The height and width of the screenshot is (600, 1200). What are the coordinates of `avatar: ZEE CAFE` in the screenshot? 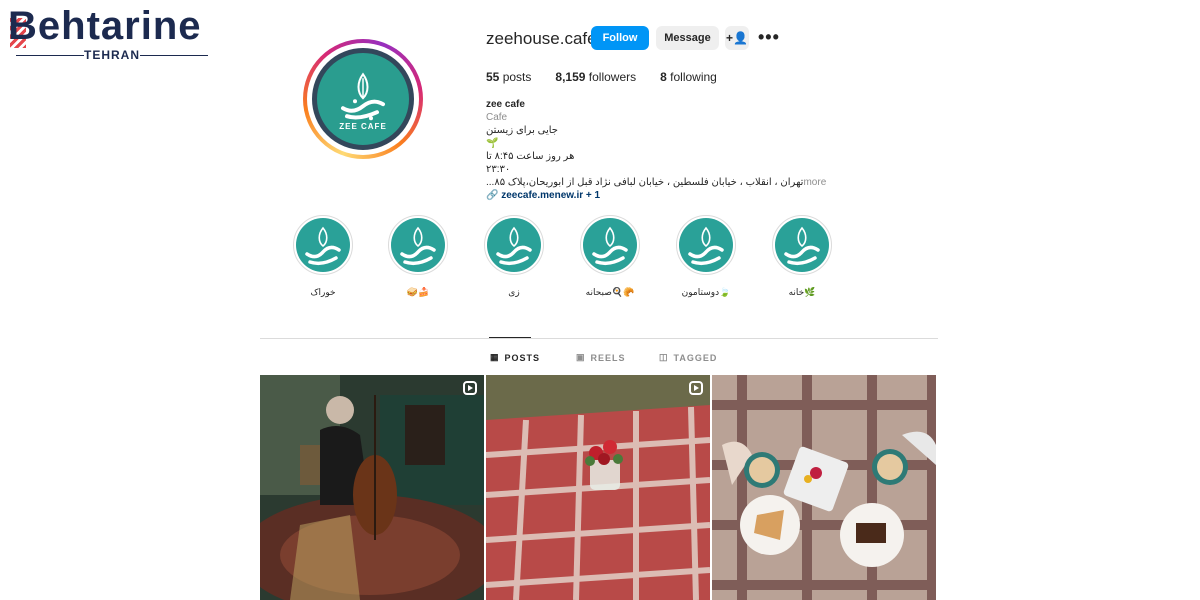 It's located at (363, 99).